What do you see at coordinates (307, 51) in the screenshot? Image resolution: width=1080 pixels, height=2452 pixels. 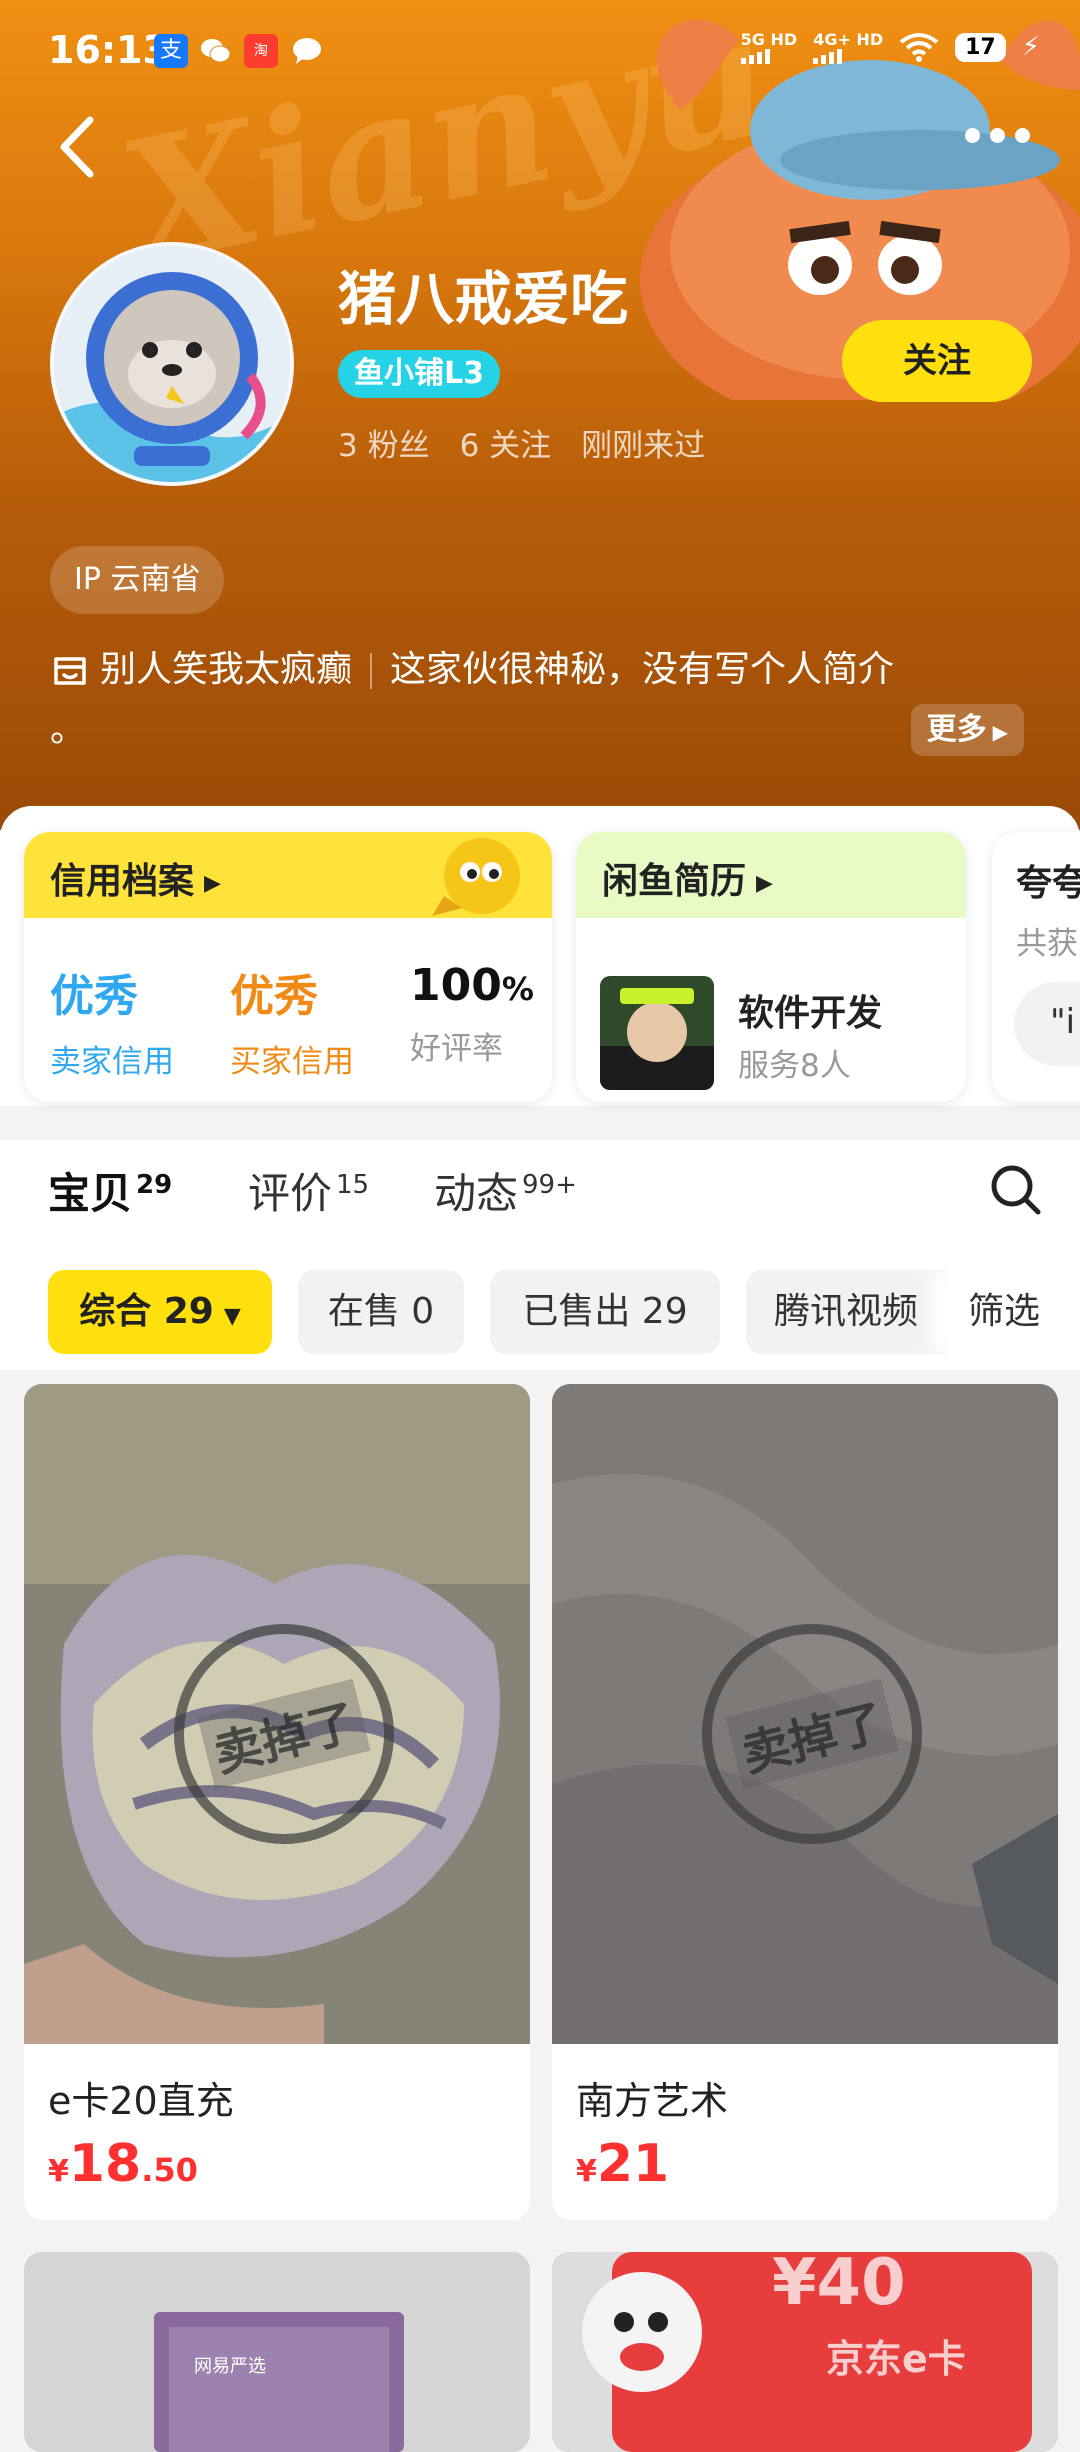 I see `message-icon` at bounding box center [307, 51].